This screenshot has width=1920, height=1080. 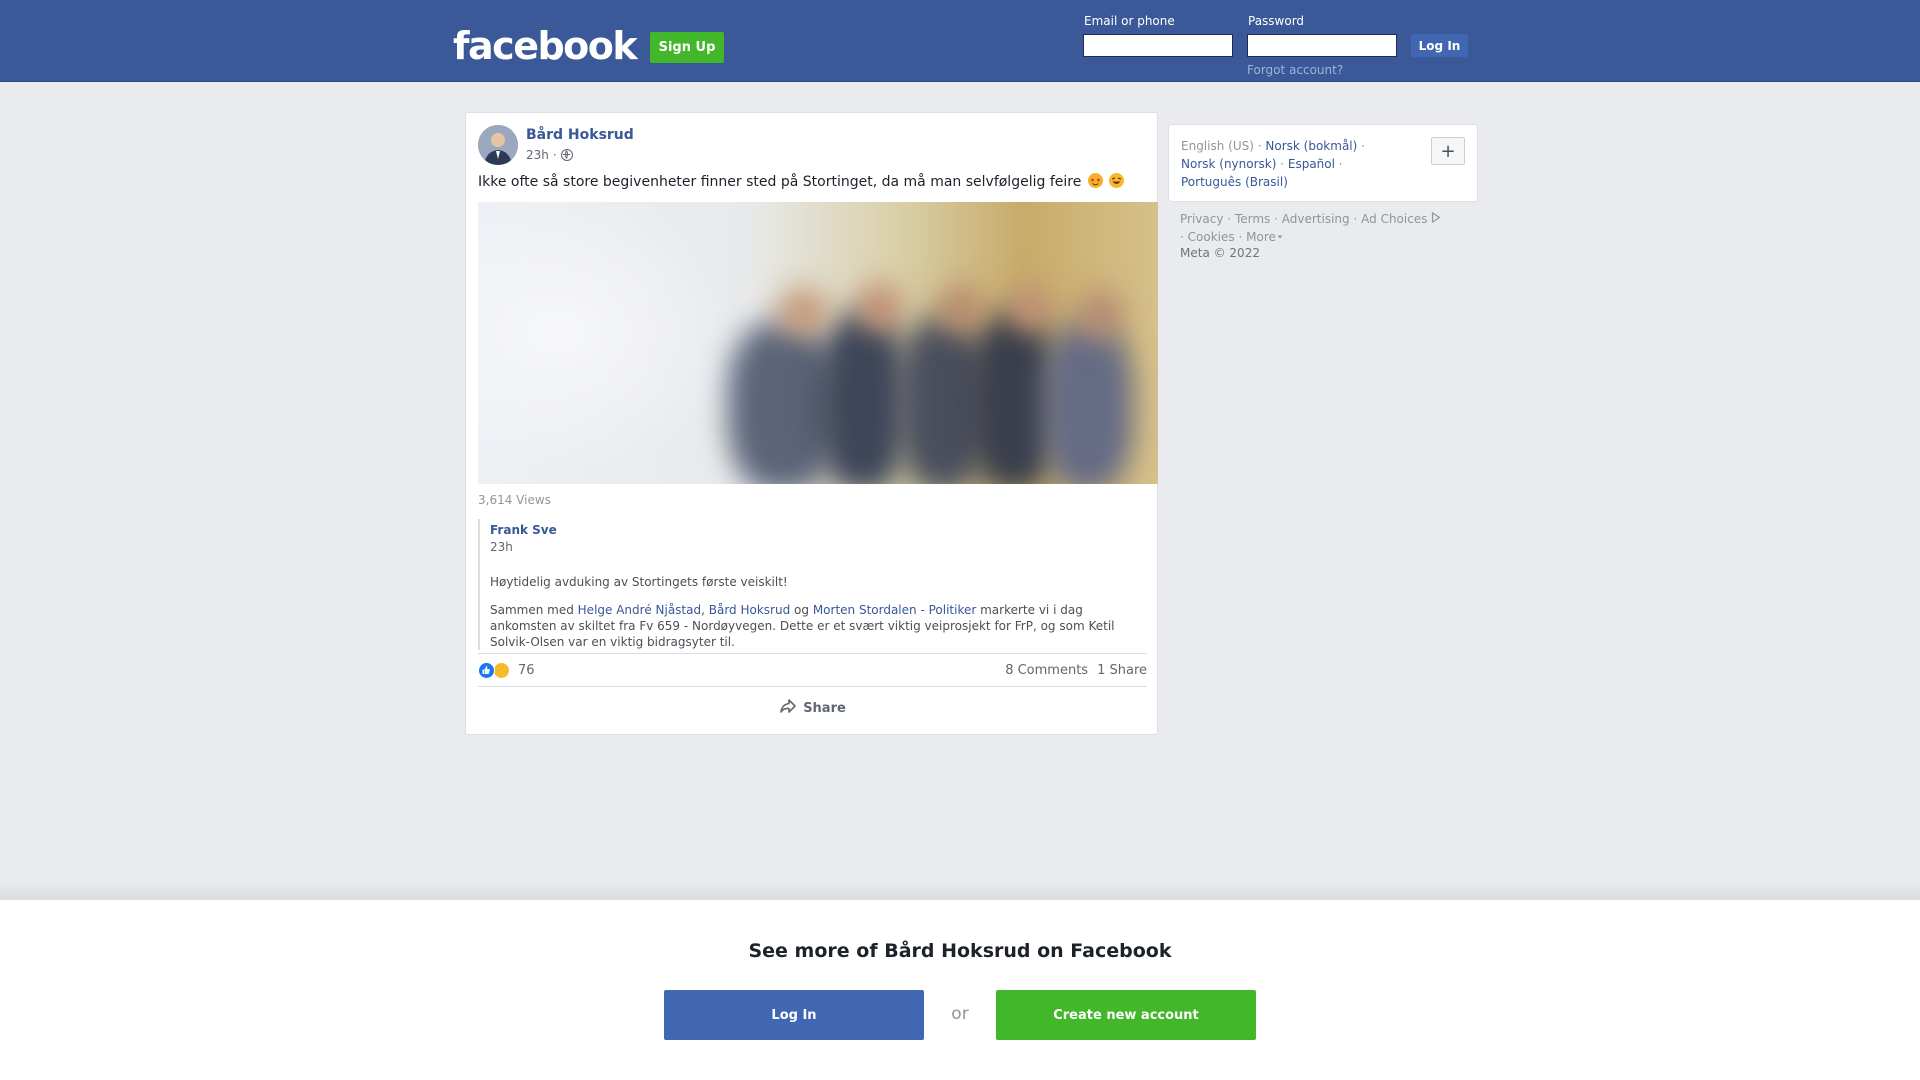 I want to click on facebook-logo: facebook, so click(x=545, y=46).